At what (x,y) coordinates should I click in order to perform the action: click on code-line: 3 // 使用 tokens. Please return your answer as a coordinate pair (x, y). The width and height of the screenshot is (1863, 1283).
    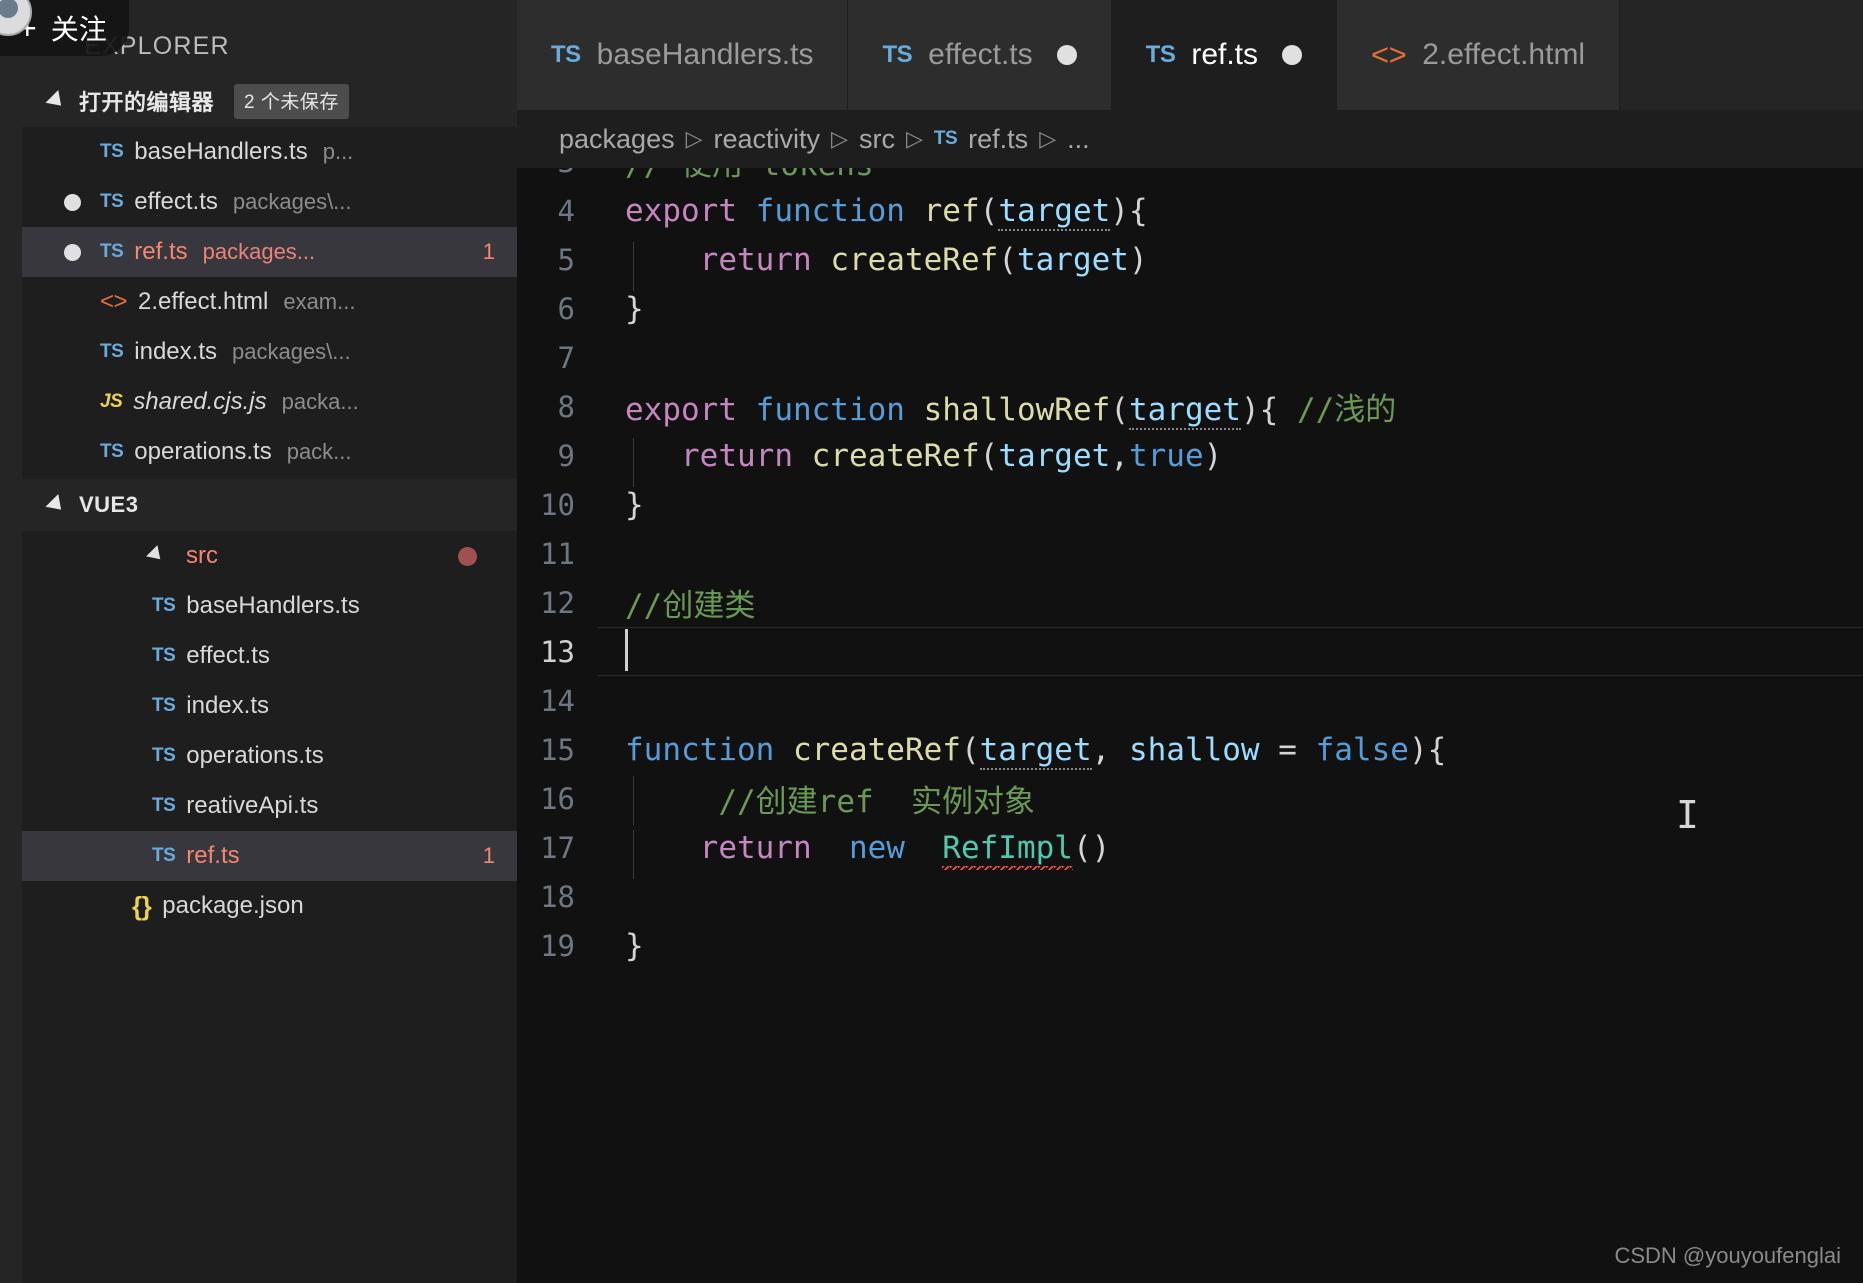
    Looking at the image, I should click on (1190, 177).